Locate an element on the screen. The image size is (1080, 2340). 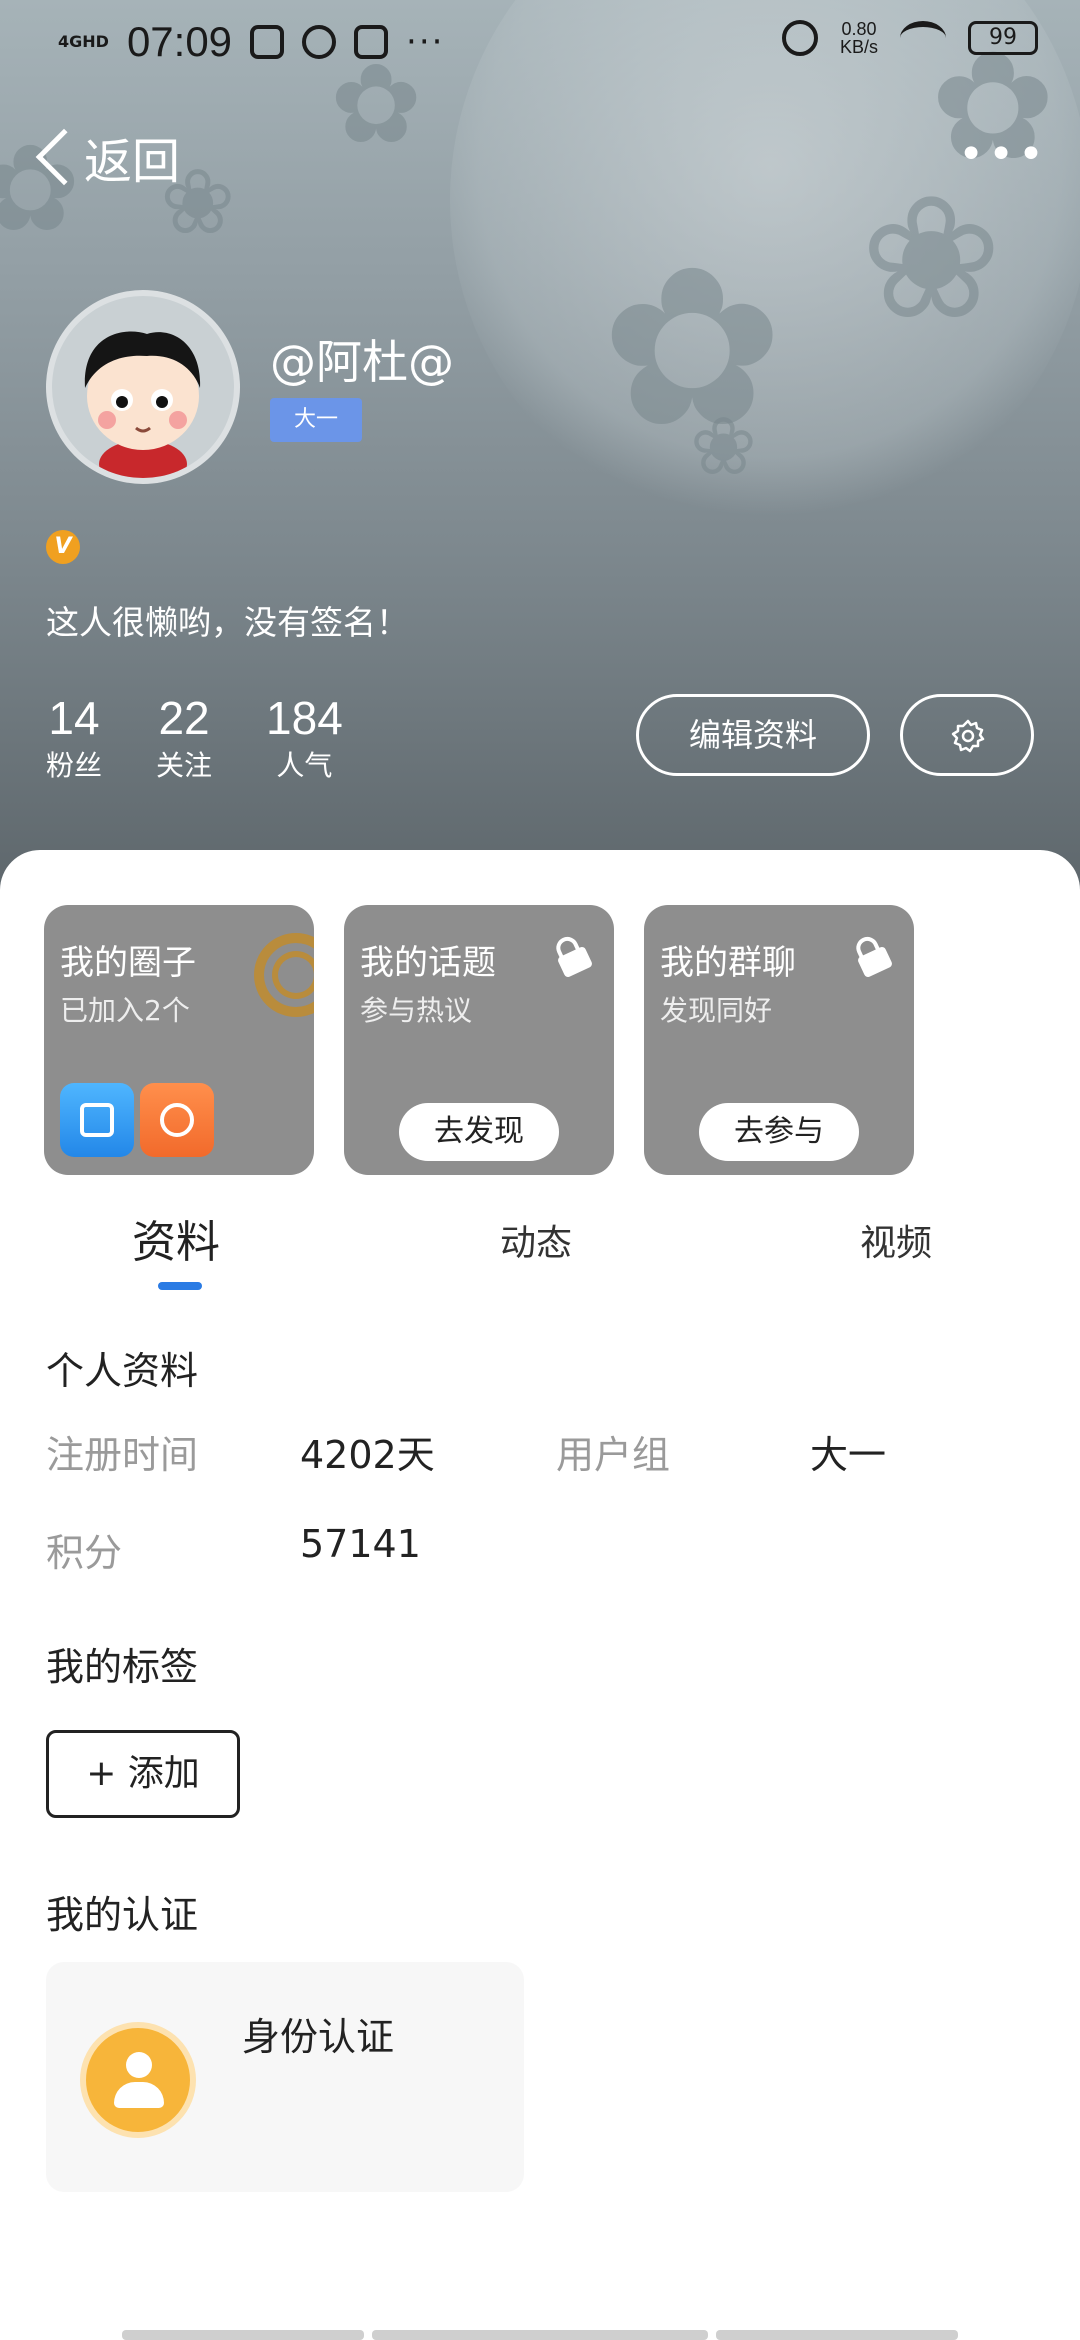
stat-fans: 14 粉丝 is located at coordinates (74, 738).